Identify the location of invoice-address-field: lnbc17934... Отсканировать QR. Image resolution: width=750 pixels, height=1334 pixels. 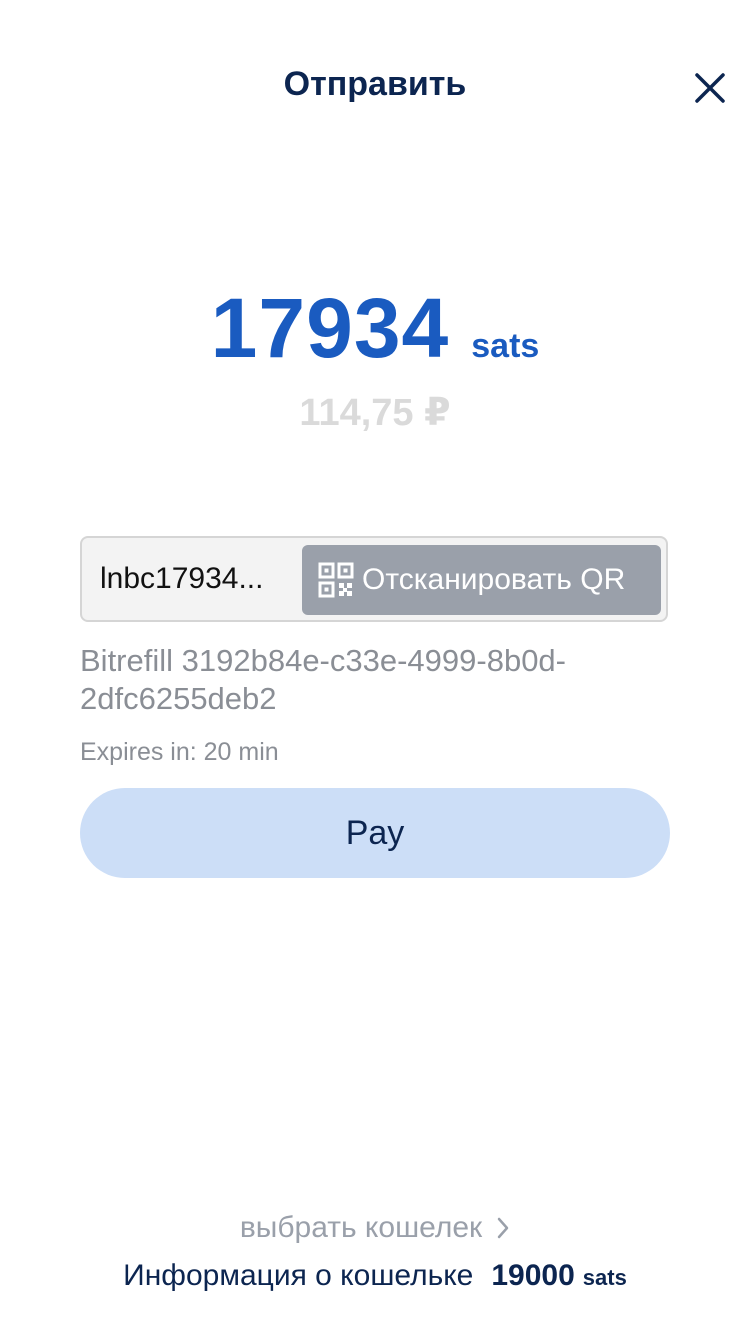
(374, 579).